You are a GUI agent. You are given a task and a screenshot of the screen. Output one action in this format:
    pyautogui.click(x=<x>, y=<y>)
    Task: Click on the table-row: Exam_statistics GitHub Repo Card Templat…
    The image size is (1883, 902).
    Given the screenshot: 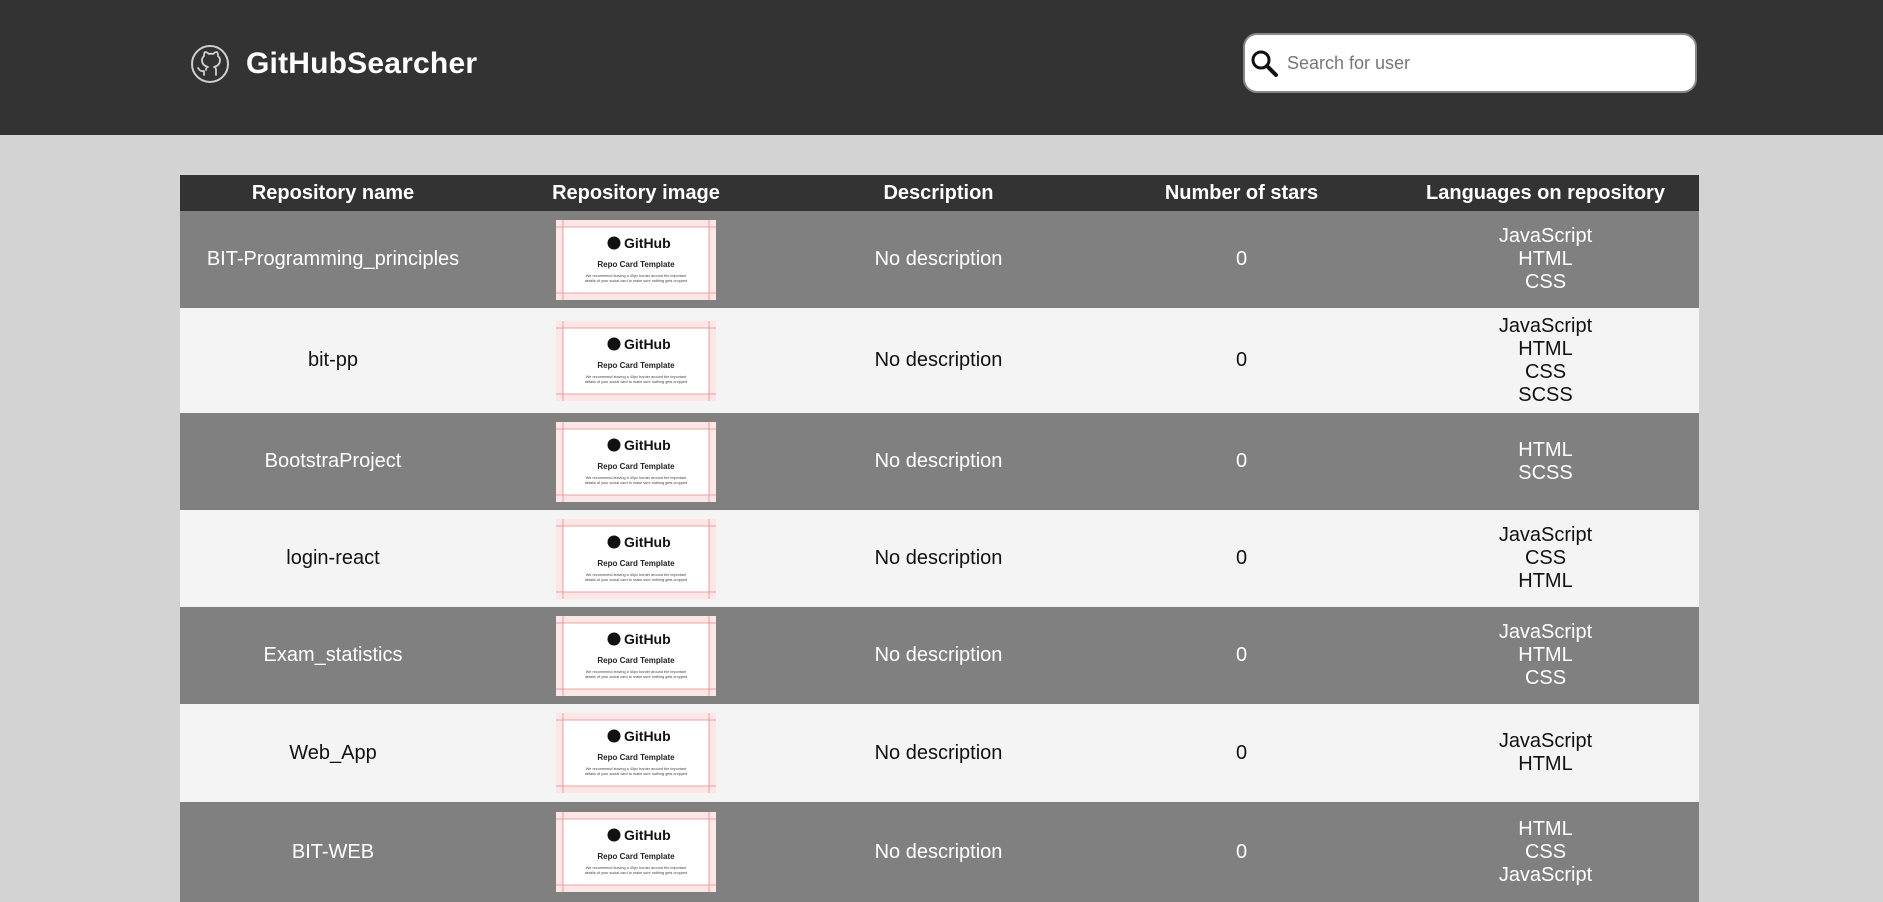 What is the action you would take?
    pyautogui.click(x=939, y=655)
    